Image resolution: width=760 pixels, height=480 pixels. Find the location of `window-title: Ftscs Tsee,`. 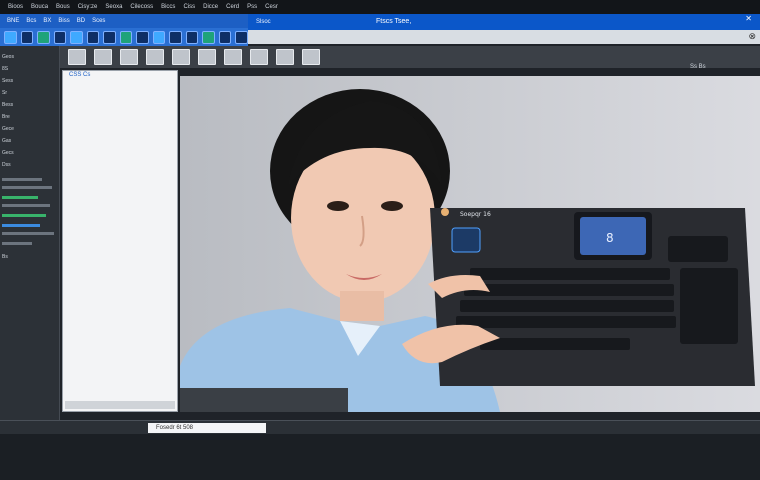

window-title: Ftscs Tsee, is located at coordinates (394, 21).